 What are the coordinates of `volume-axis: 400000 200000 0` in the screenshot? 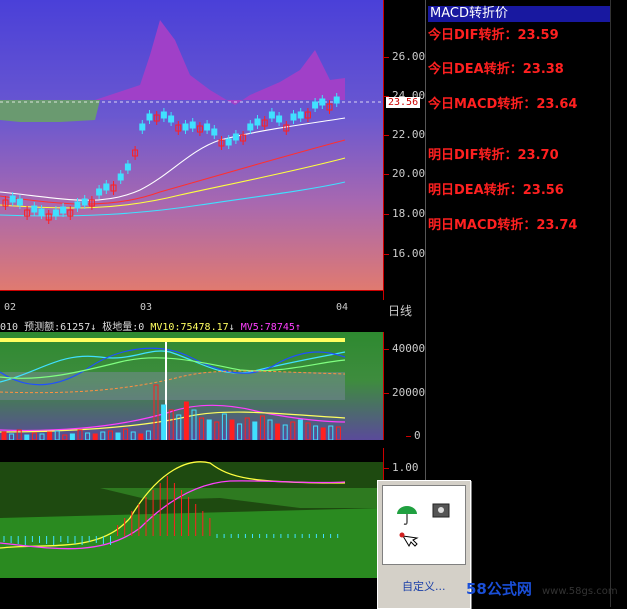 It's located at (407, 387).